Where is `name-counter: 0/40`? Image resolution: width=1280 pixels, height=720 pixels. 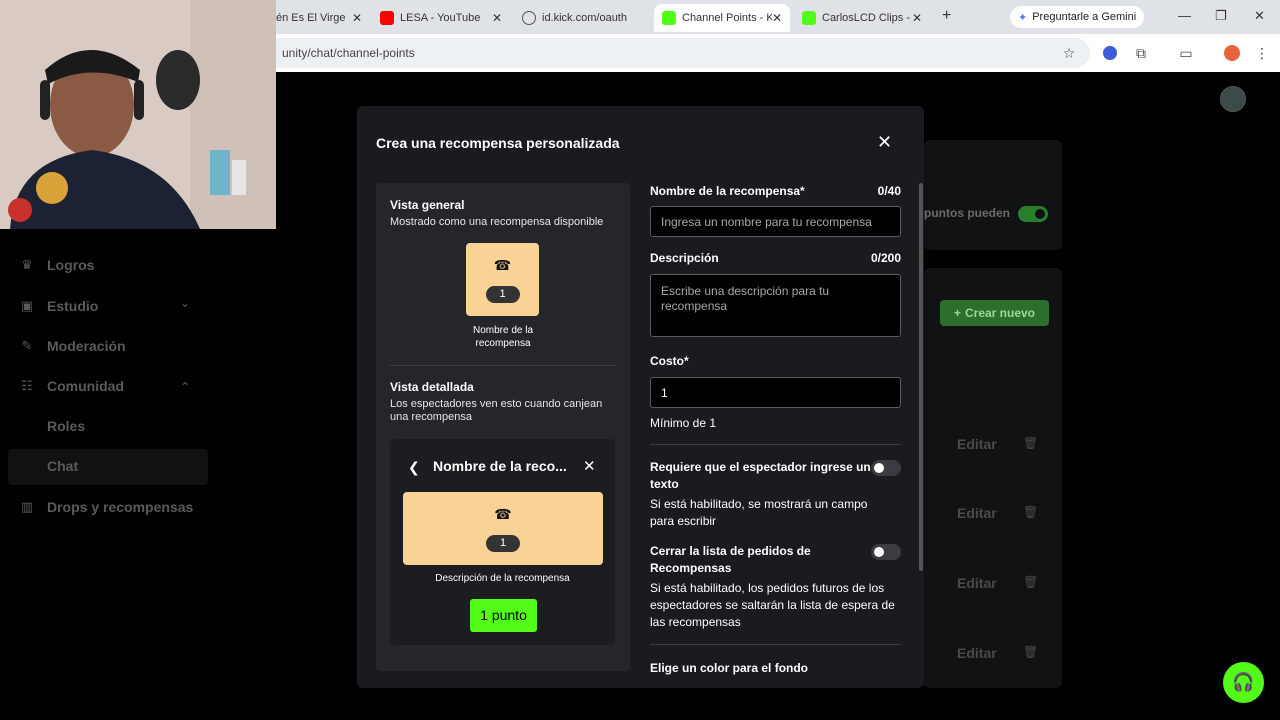
name-counter: 0/40 is located at coordinates (889, 191).